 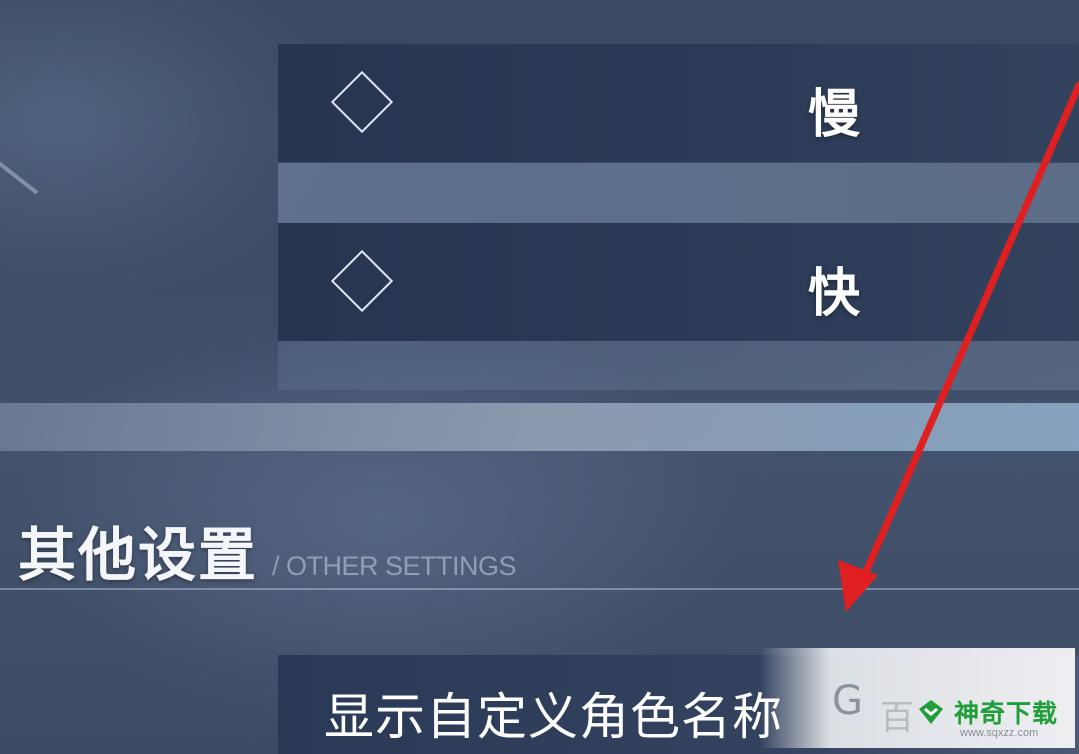 What do you see at coordinates (394, 566) in the screenshot?
I see `section-subtitle: / OTHER SETTINGS` at bounding box center [394, 566].